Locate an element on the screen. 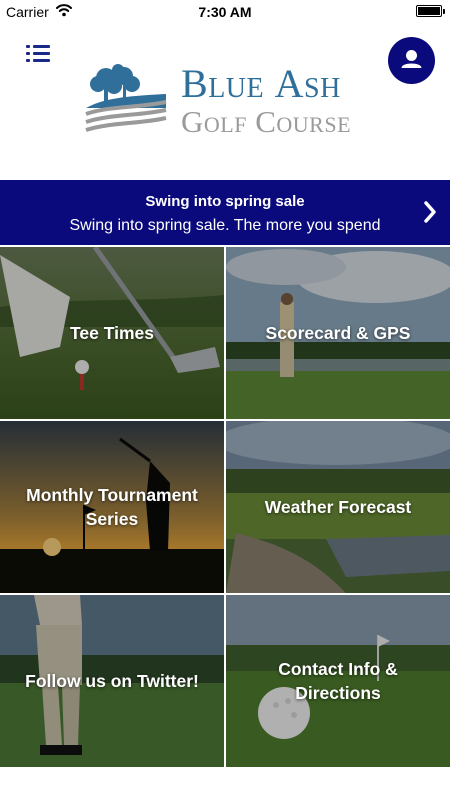  promo-title: Swing into spring sale is located at coordinates (225, 201).